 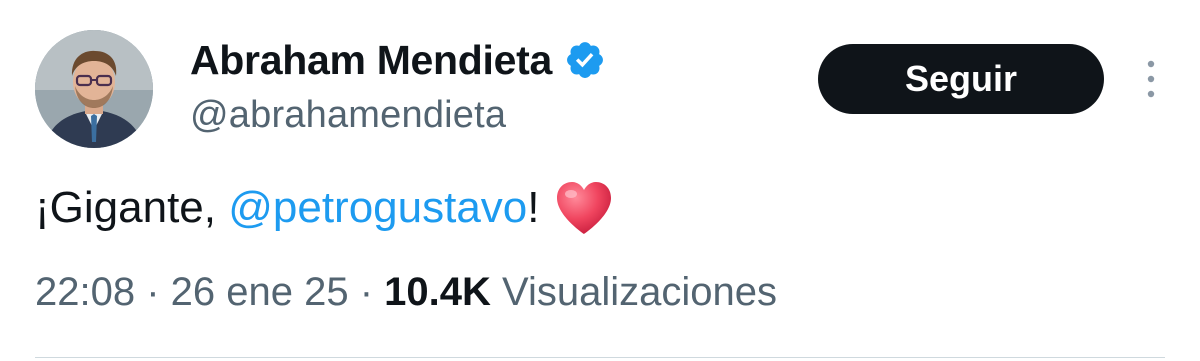 I want to click on avatar, so click(x=94, y=89).